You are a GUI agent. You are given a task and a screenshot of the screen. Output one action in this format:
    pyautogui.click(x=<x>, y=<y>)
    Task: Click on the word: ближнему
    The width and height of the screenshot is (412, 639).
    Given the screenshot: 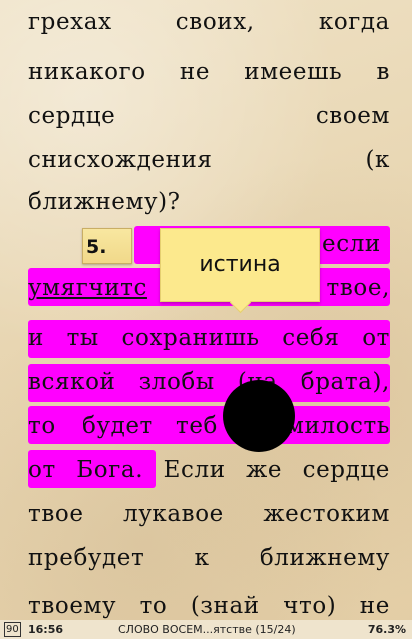 What is the action you would take?
    pyautogui.click(x=325, y=558)
    